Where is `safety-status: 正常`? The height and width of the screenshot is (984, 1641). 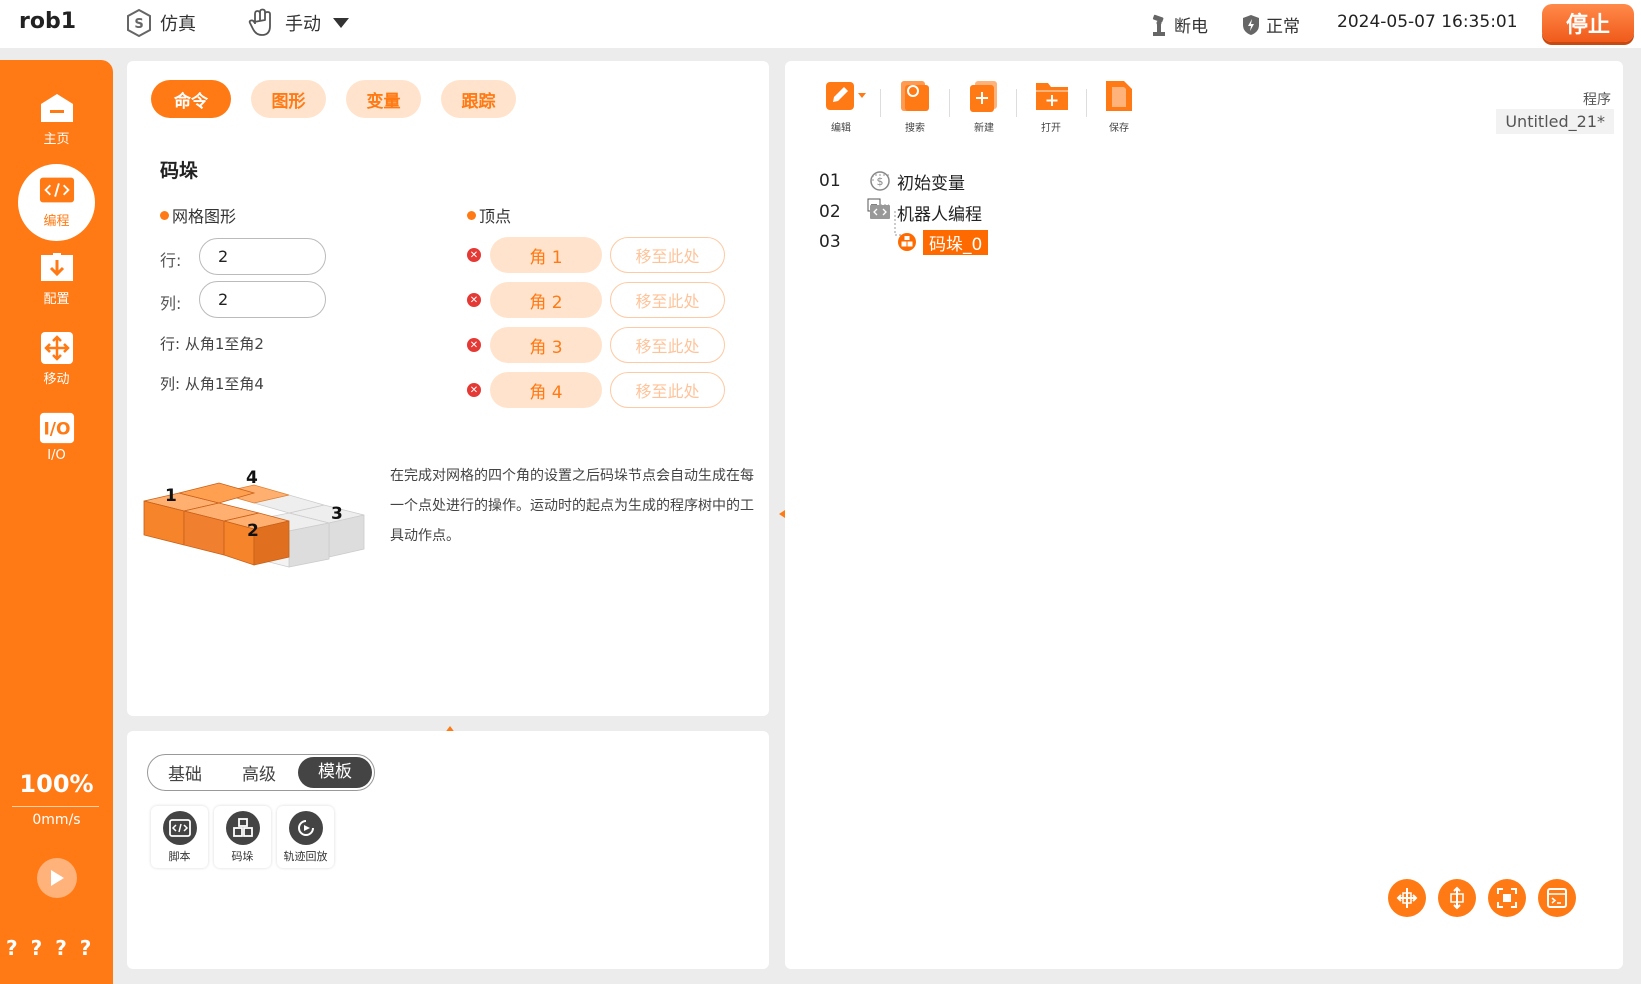
safety-status: 正常 is located at coordinates (1271, 24).